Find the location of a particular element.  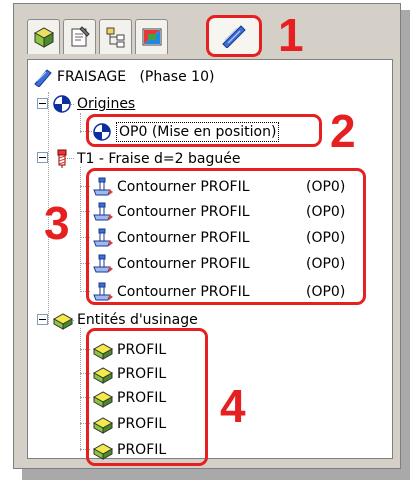

tree-item-origines: Origines is located at coordinates (93, 104).